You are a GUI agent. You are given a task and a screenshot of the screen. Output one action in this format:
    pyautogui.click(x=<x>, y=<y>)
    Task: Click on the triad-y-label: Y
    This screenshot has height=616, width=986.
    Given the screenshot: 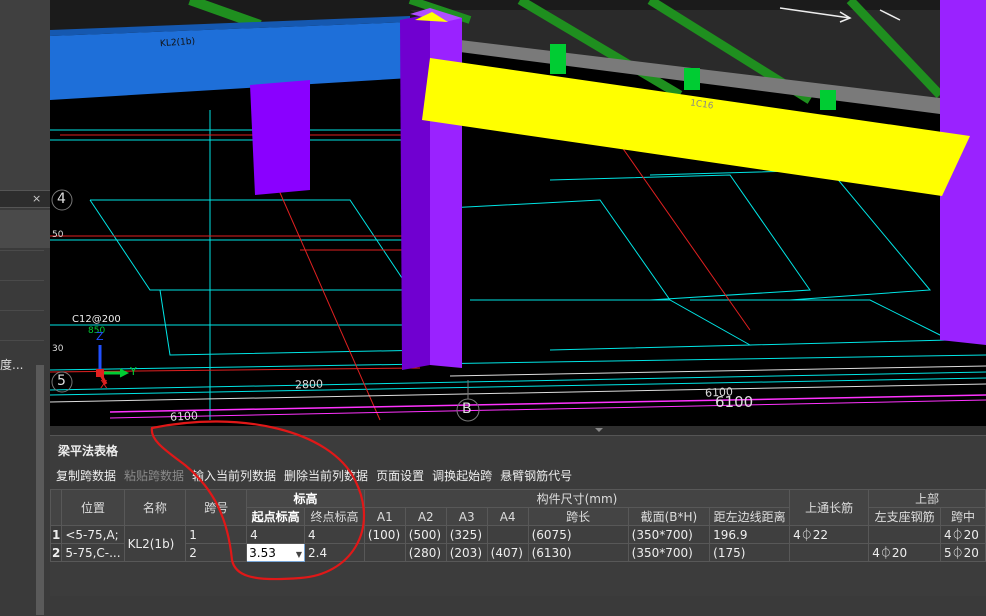 What is the action you would take?
    pyautogui.click(x=133, y=371)
    